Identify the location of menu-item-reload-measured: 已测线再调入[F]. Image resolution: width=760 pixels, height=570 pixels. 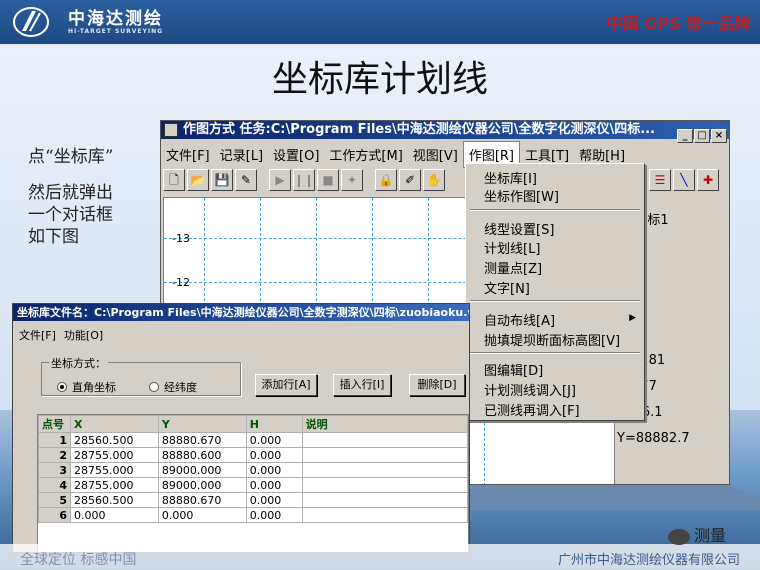
(532, 409).